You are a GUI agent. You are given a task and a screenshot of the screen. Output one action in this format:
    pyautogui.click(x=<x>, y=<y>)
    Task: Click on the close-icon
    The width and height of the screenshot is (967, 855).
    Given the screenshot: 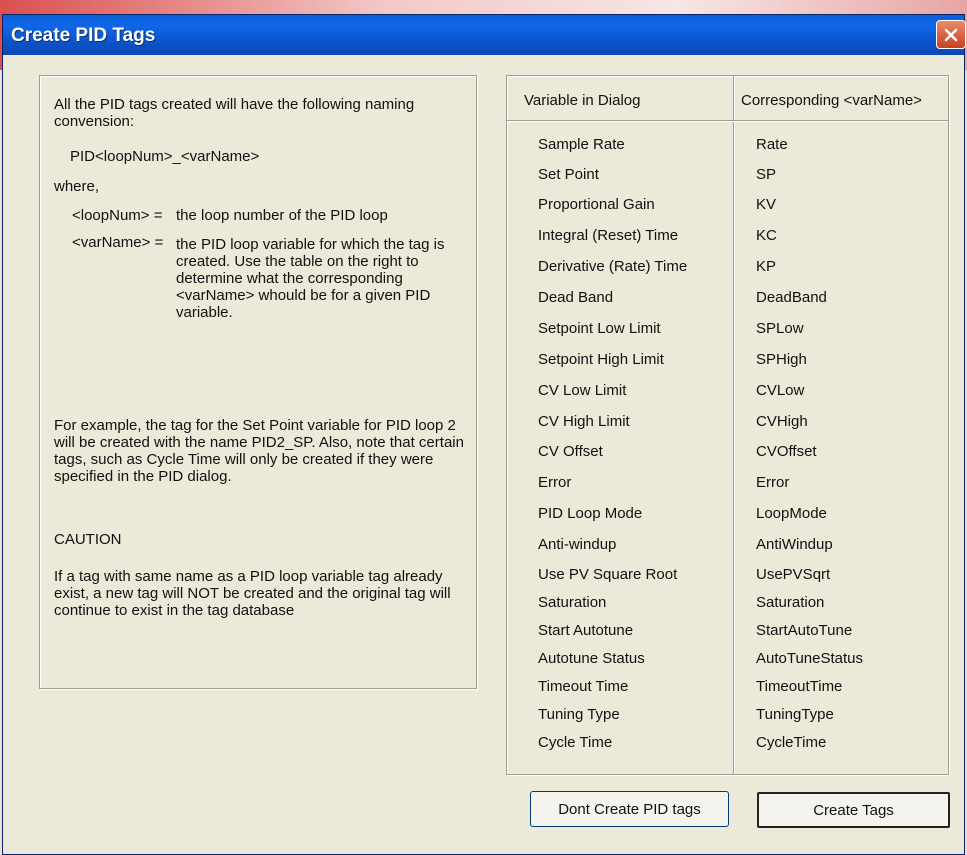 What is the action you would take?
    pyautogui.click(x=951, y=34)
    